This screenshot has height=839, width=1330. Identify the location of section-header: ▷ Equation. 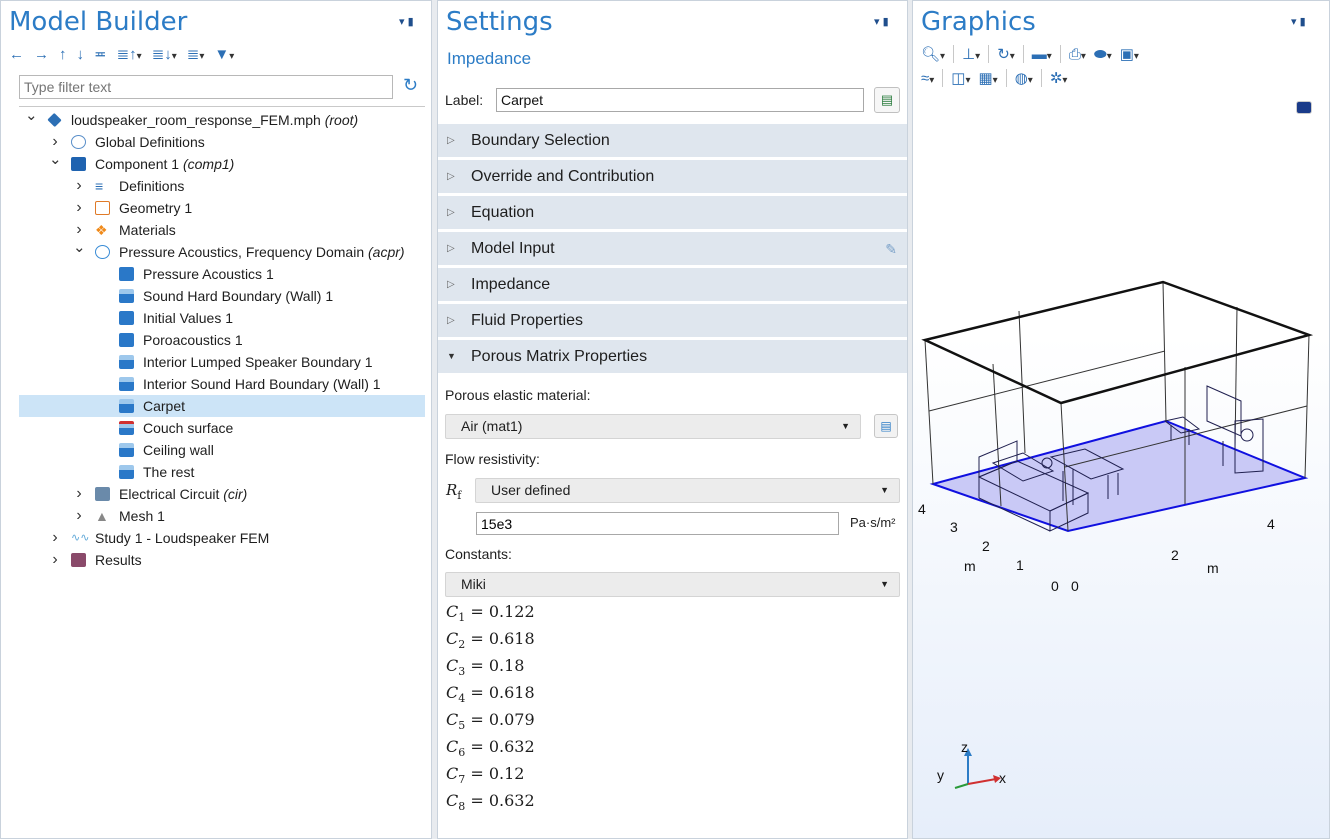
(672, 212).